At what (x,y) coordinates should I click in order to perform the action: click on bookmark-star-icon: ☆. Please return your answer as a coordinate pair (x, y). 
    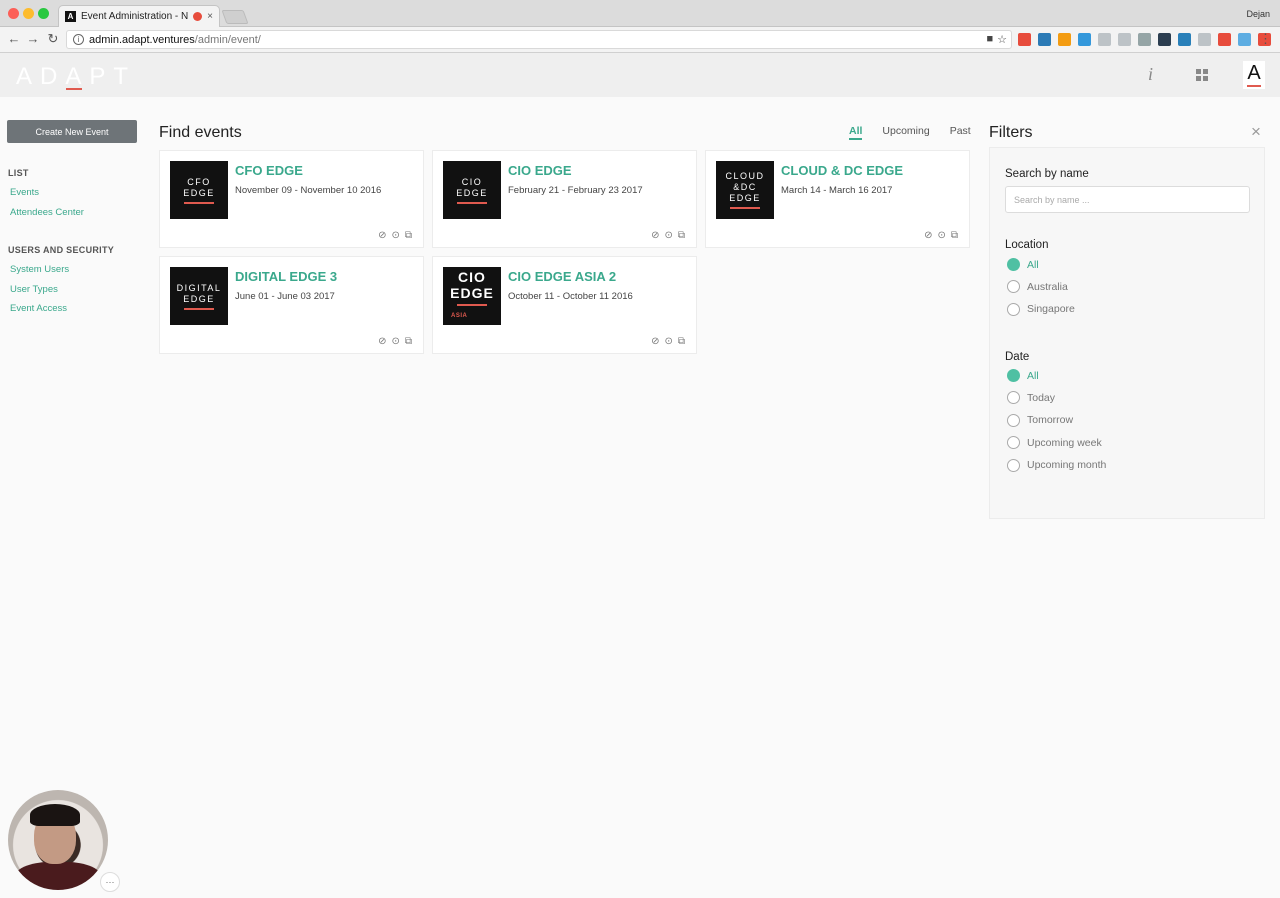
    Looking at the image, I should click on (1002, 39).